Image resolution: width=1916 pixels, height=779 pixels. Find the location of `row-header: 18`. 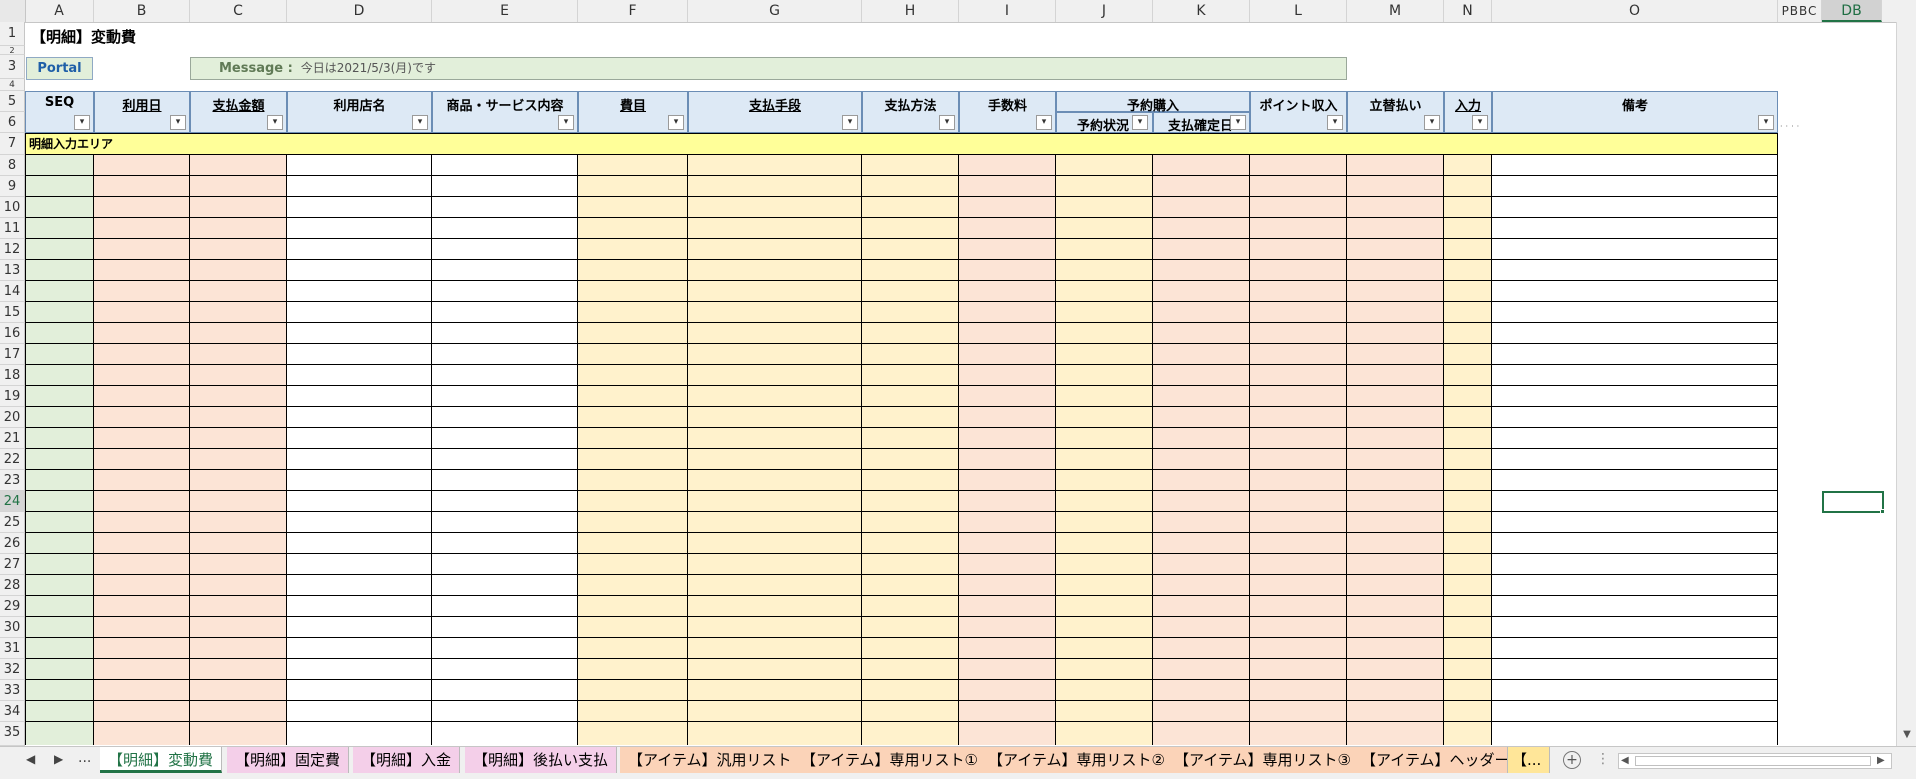

row-header: 18 is located at coordinates (12, 375).